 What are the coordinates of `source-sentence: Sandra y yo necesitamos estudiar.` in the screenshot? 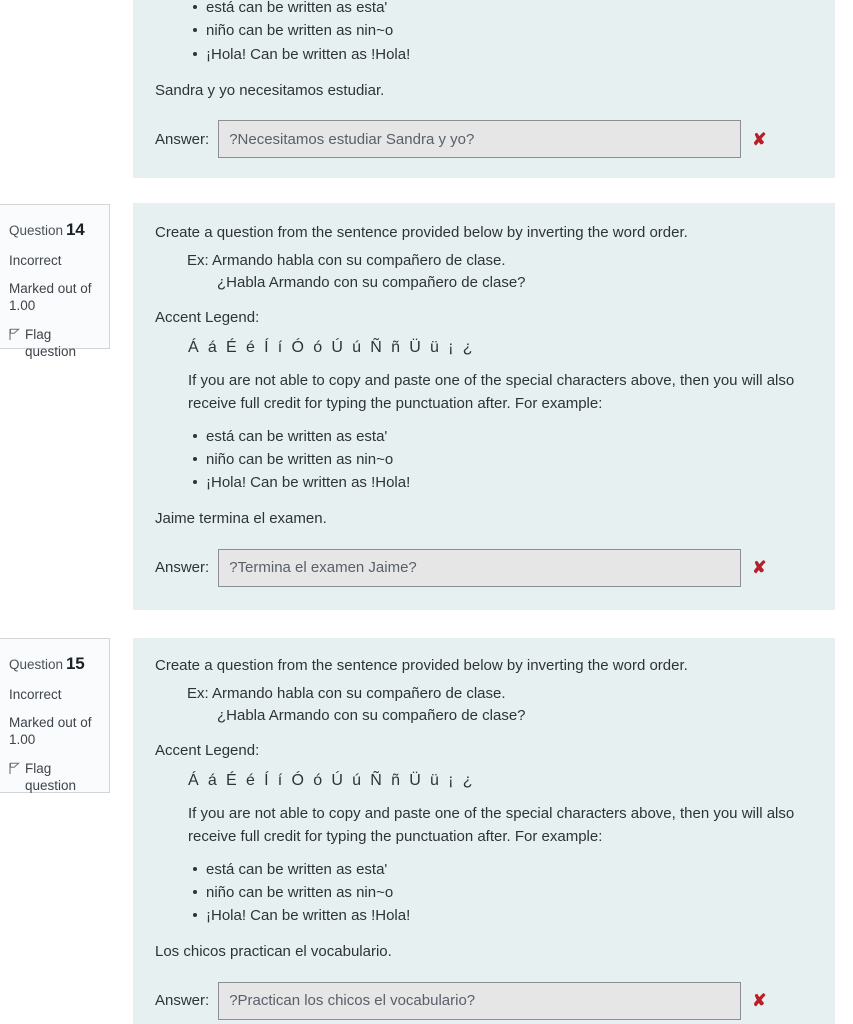 It's located at (270, 90).